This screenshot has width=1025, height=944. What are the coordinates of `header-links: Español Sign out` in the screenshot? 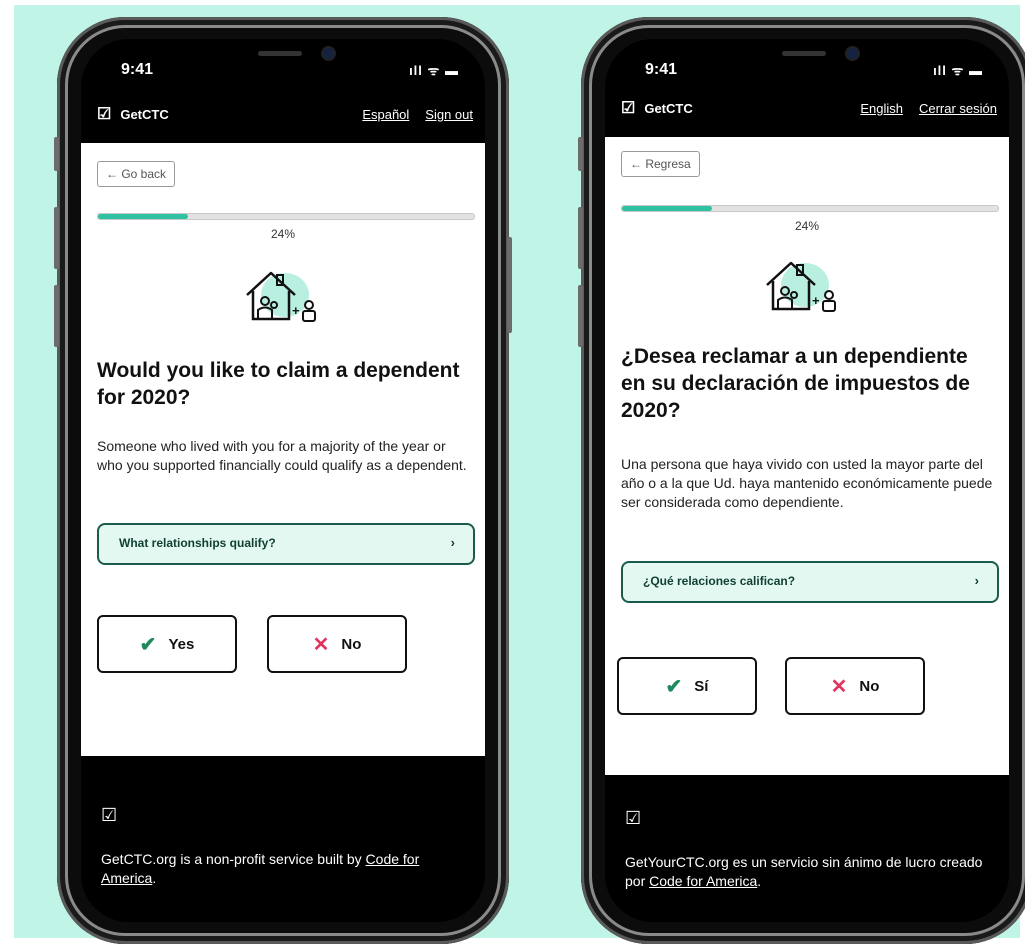 It's located at (417, 114).